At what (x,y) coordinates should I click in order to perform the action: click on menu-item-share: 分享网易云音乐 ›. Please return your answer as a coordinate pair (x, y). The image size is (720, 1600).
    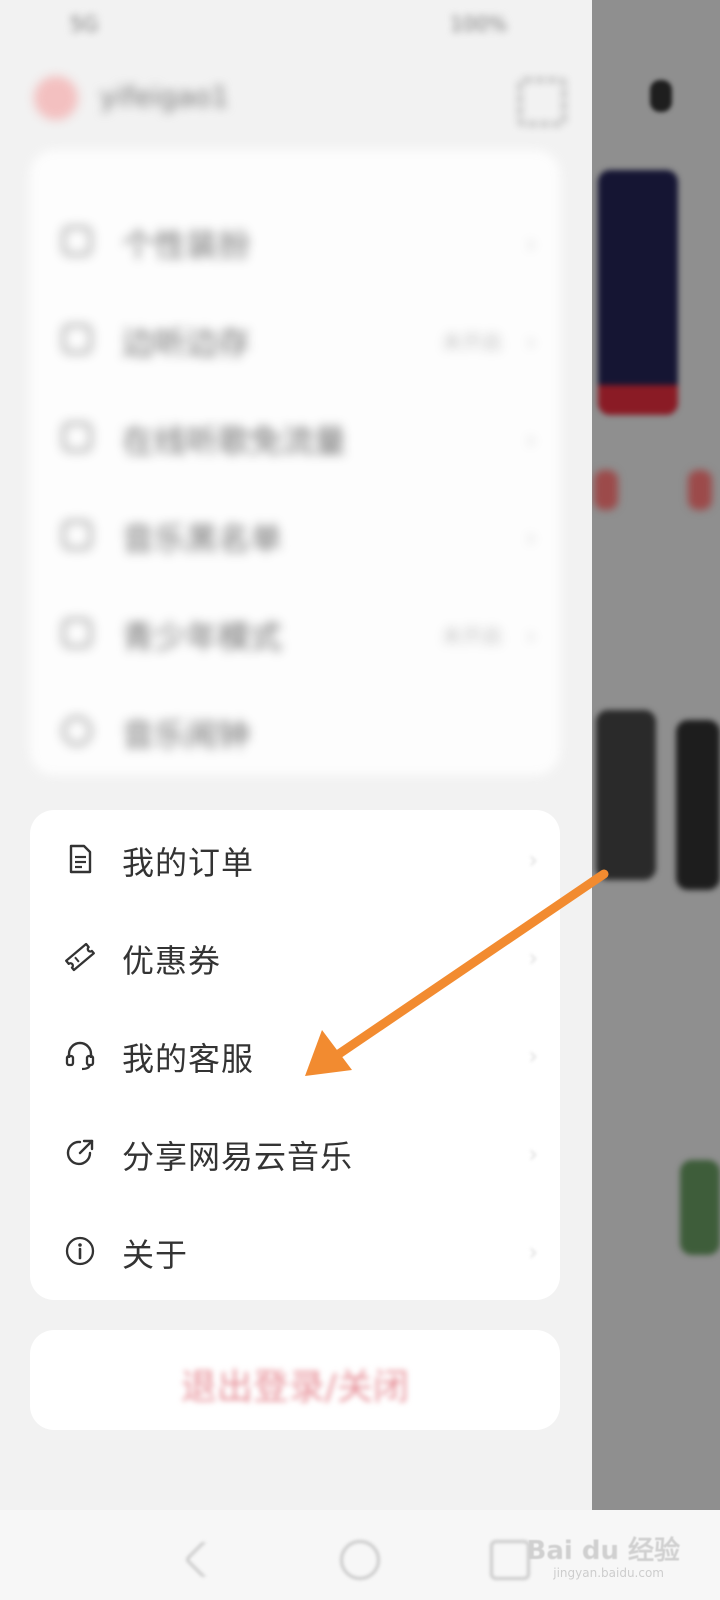
    Looking at the image, I should click on (295, 1153).